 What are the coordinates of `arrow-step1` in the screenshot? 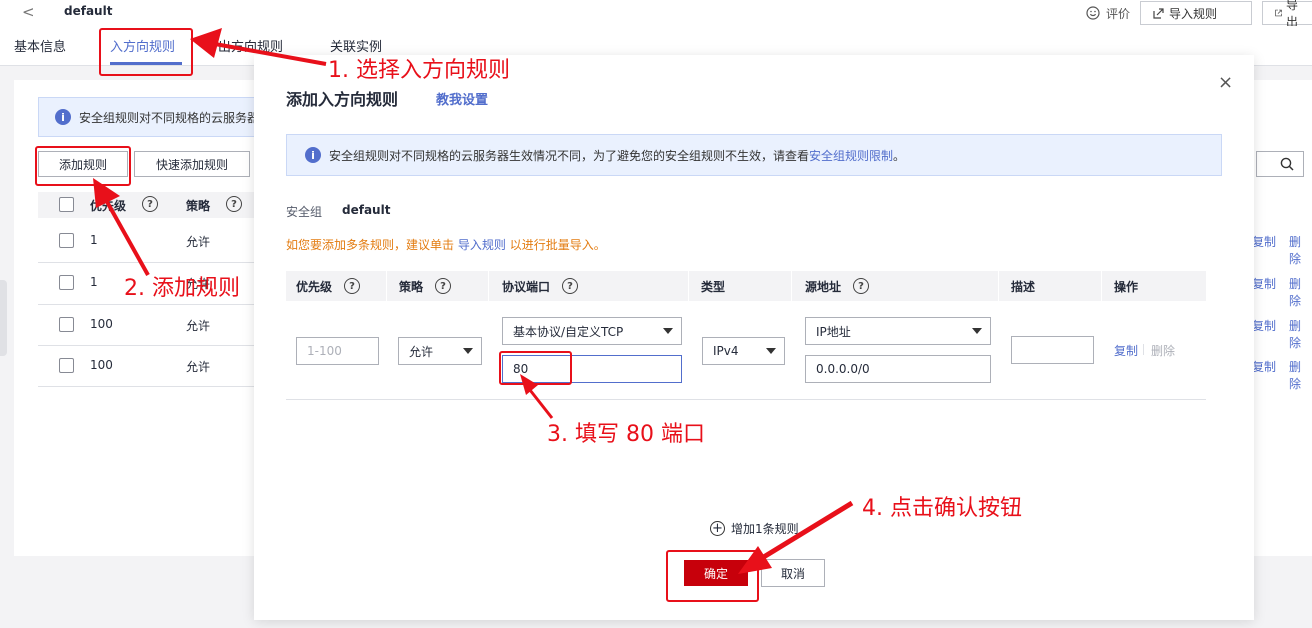 It's located at (270, 54).